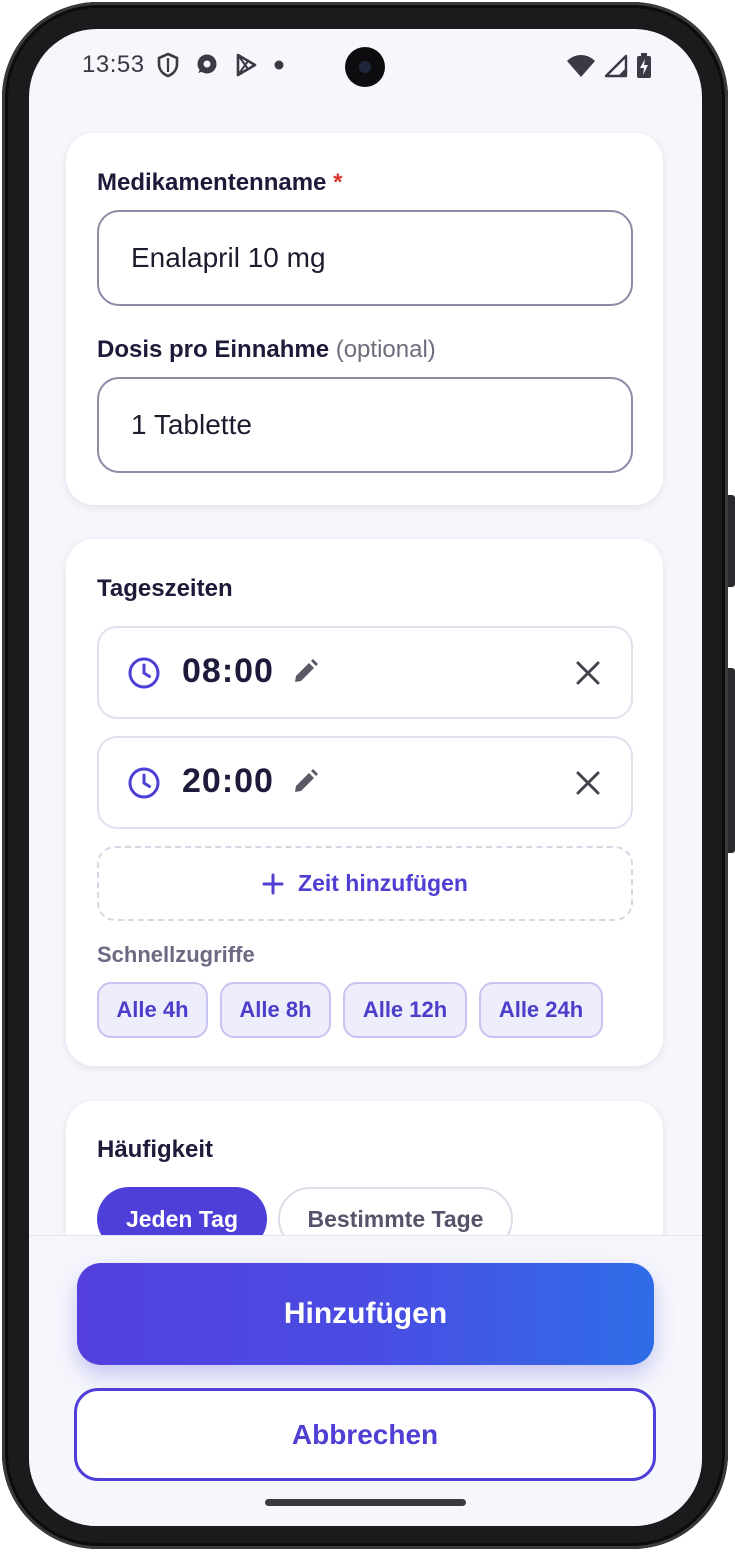 The width and height of the screenshot is (735, 1553). I want to click on add-time-button: Zeit hinzufügen, so click(365, 883).